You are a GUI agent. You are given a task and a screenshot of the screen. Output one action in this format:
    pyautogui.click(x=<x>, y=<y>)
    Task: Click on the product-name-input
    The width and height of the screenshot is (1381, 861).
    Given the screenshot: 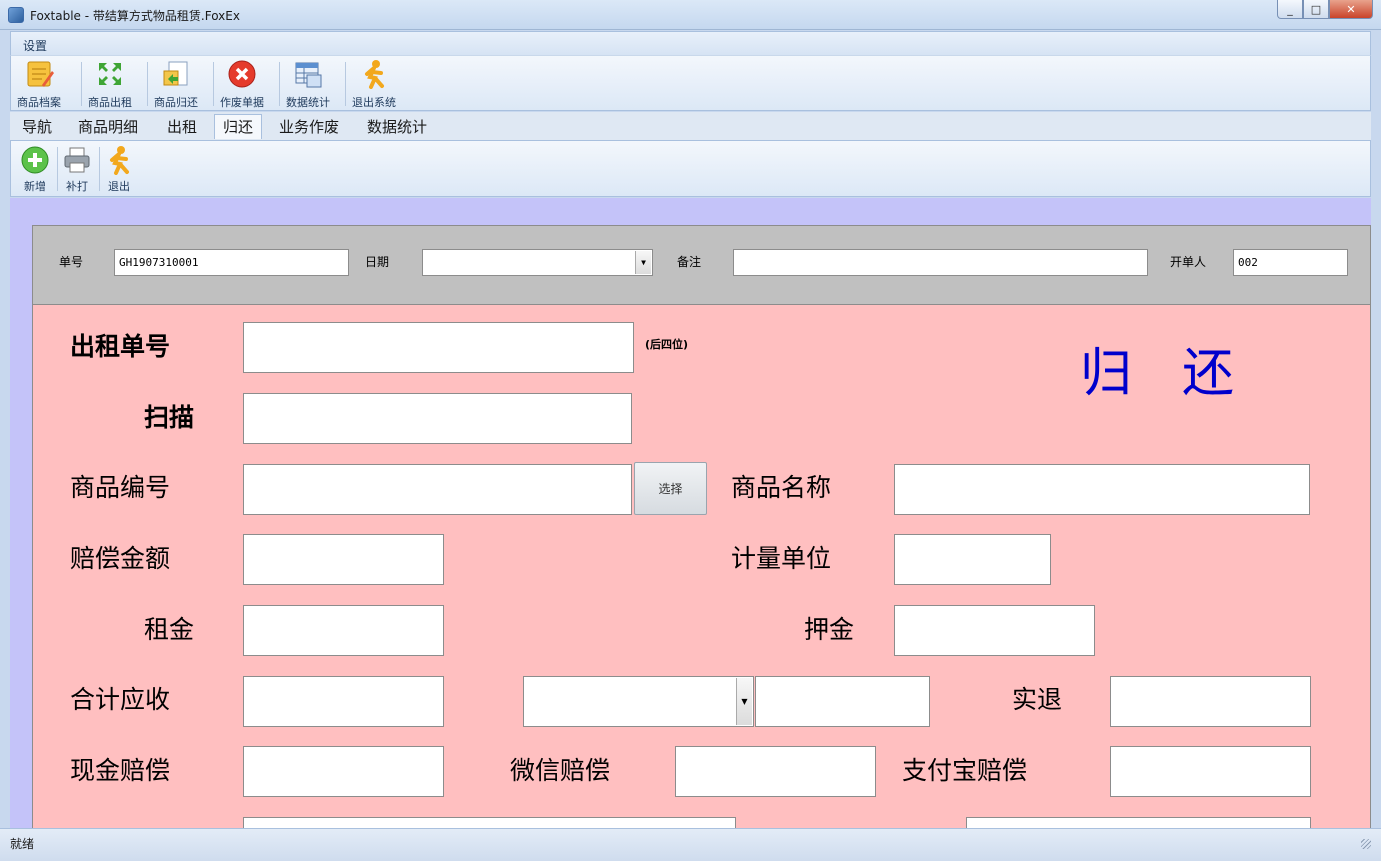 What is the action you would take?
    pyautogui.click(x=1102, y=489)
    